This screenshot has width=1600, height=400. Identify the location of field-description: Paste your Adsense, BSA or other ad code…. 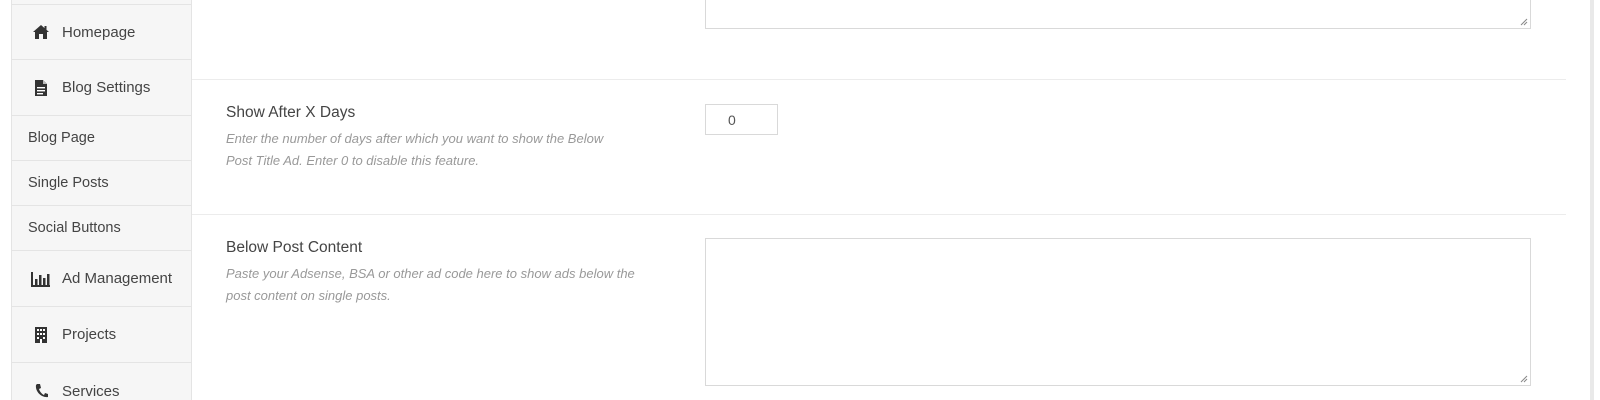
(430, 284).